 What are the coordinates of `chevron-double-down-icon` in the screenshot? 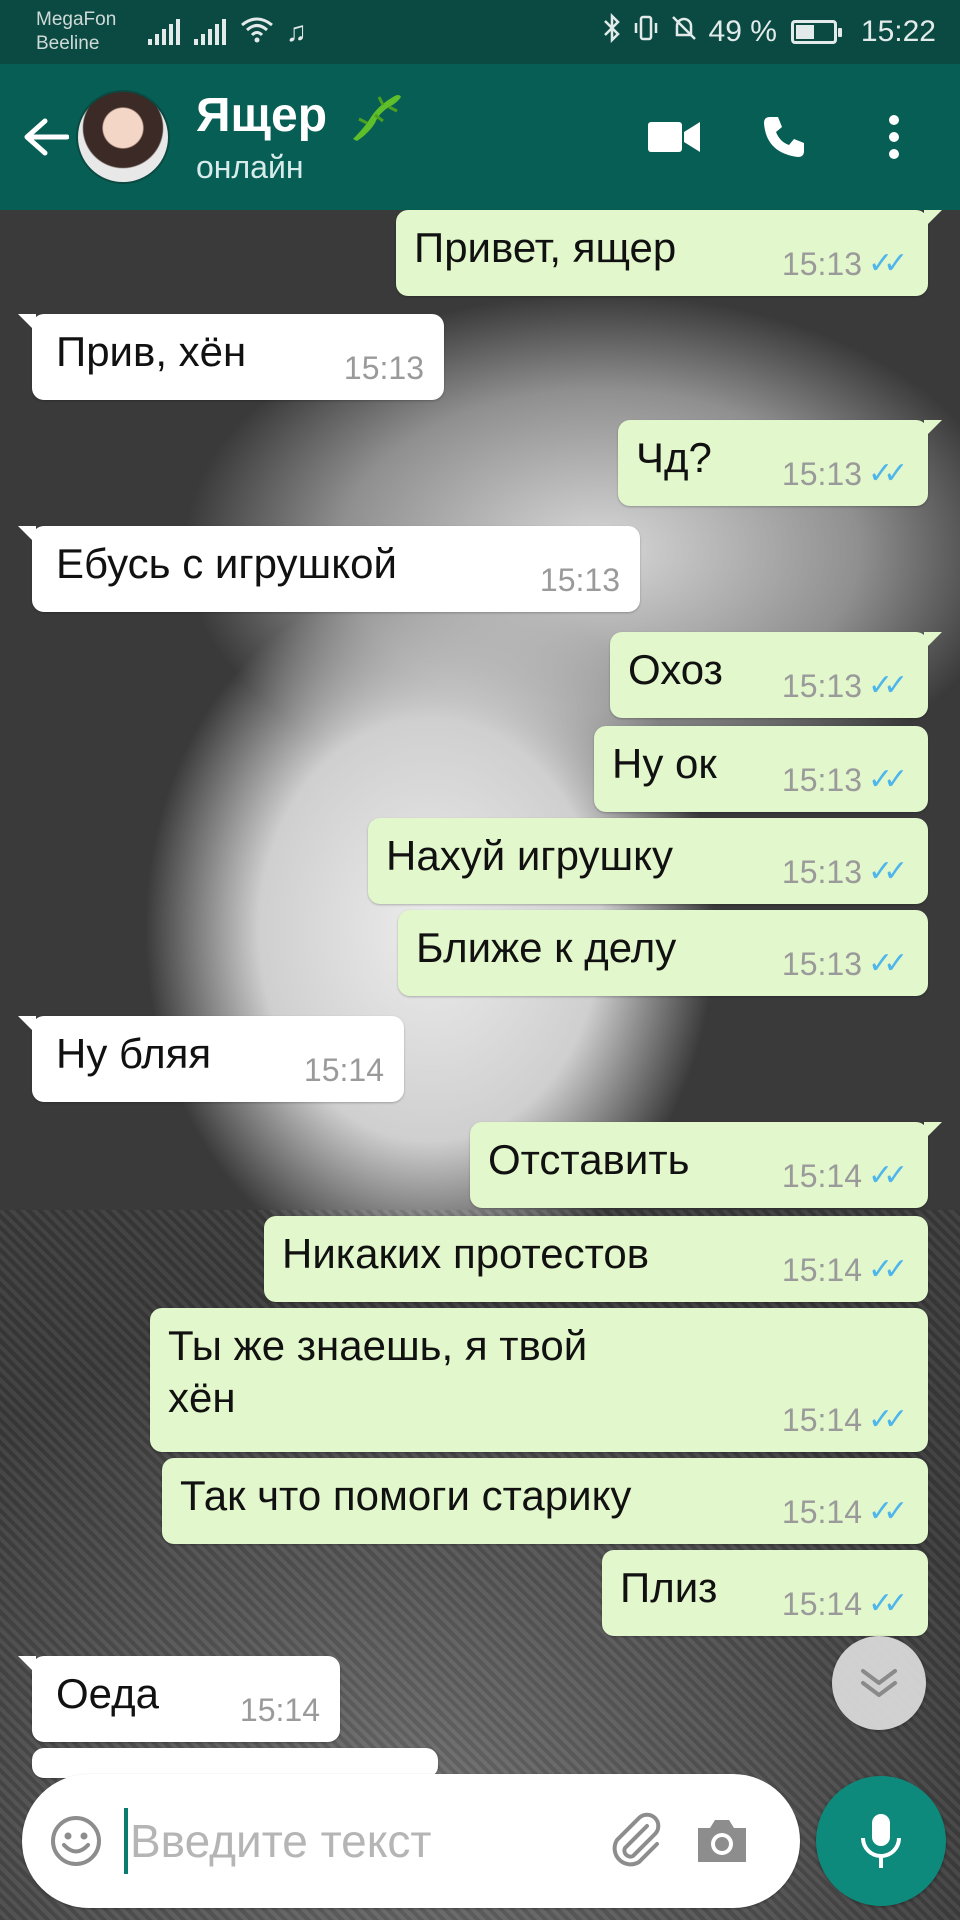 It's located at (879, 1683).